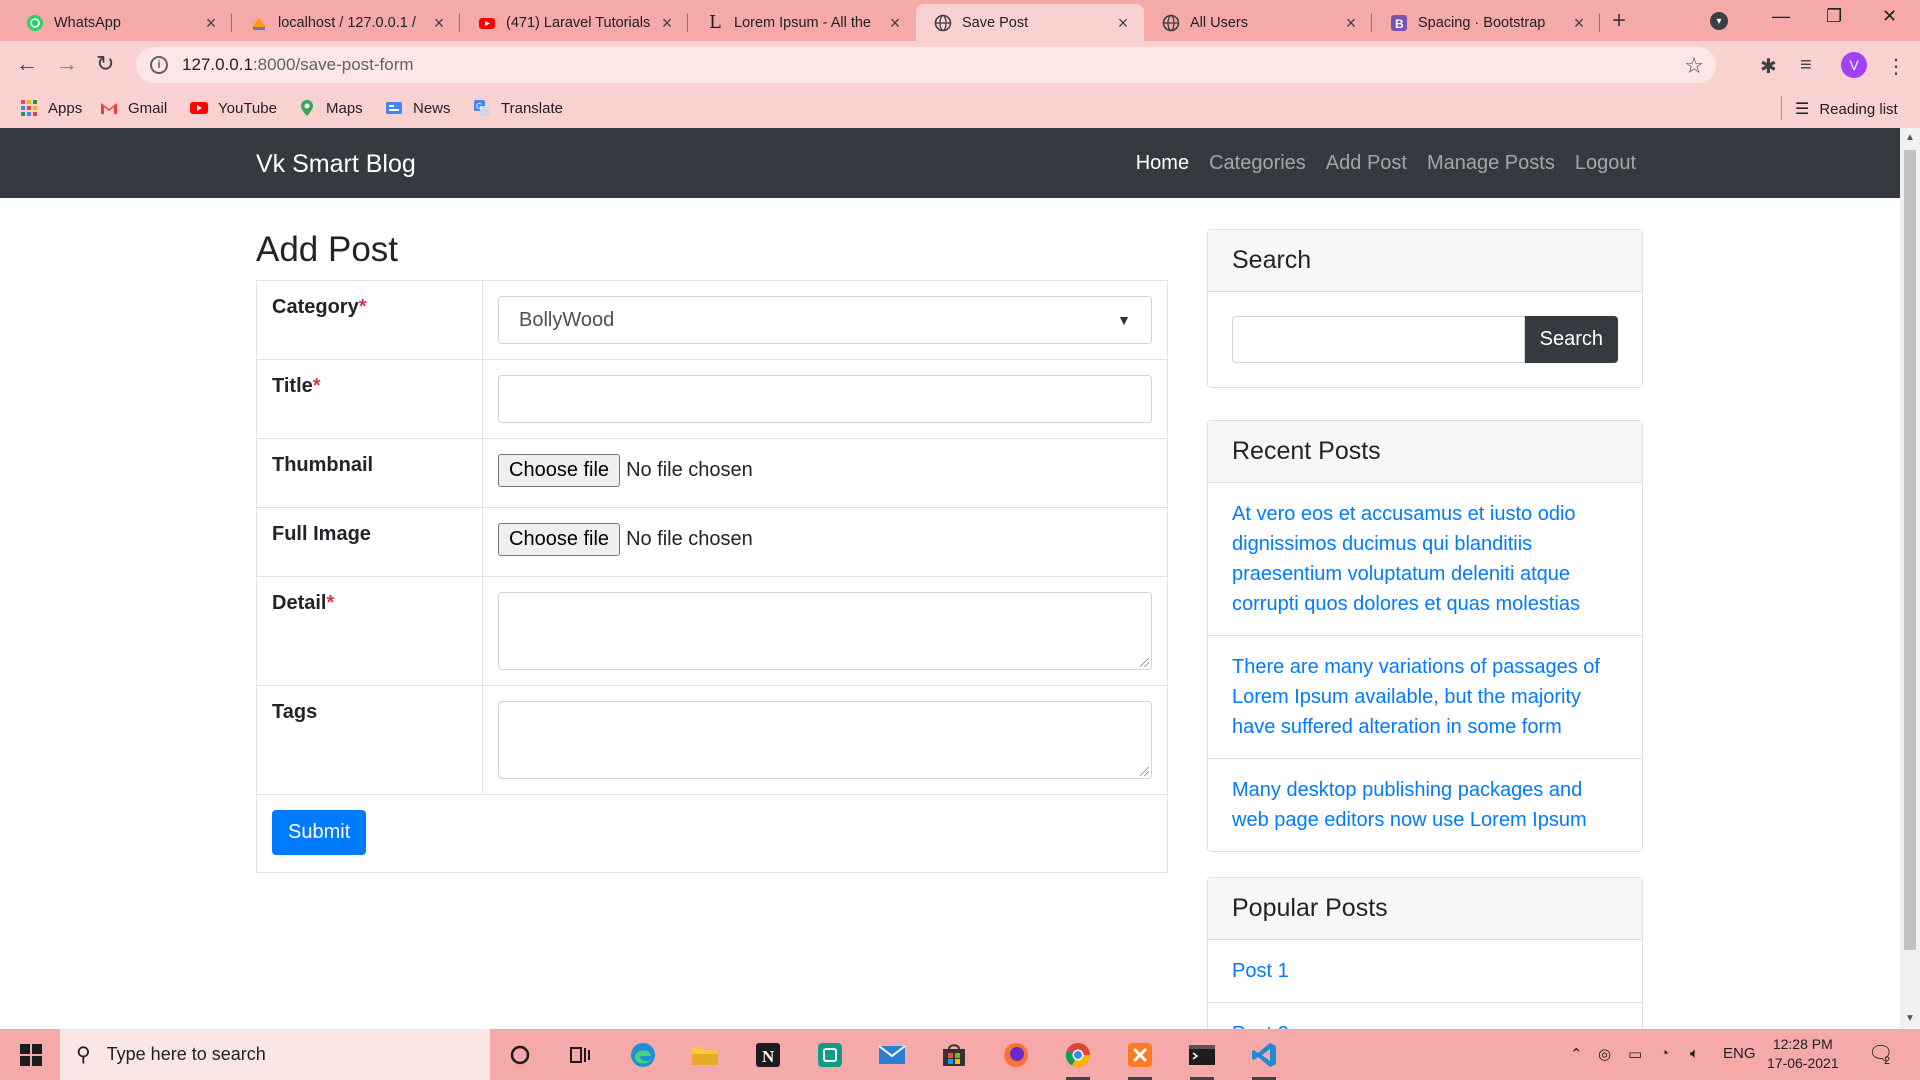 The height and width of the screenshot is (1080, 1920). What do you see at coordinates (109, 108) in the screenshot?
I see `gmail-icon` at bounding box center [109, 108].